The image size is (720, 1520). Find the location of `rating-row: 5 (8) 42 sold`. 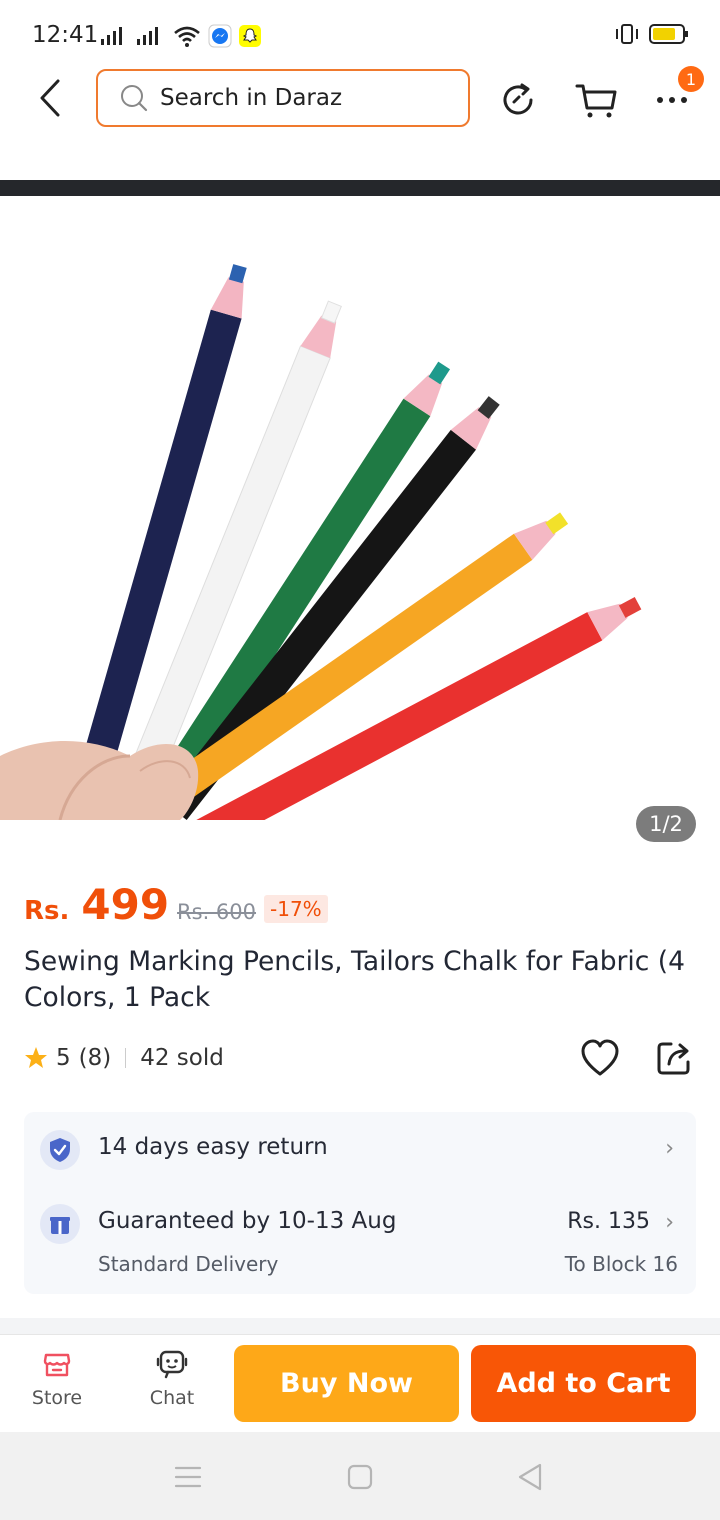

rating-row: 5 (8) 42 sold is located at coordinates (124, 1058).